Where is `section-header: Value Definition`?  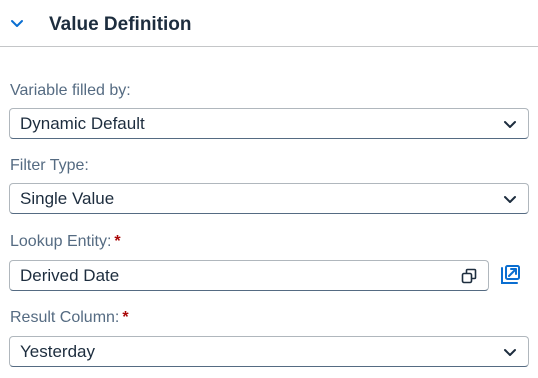
section-header: Value Definition is located at coordinates (269, 23).